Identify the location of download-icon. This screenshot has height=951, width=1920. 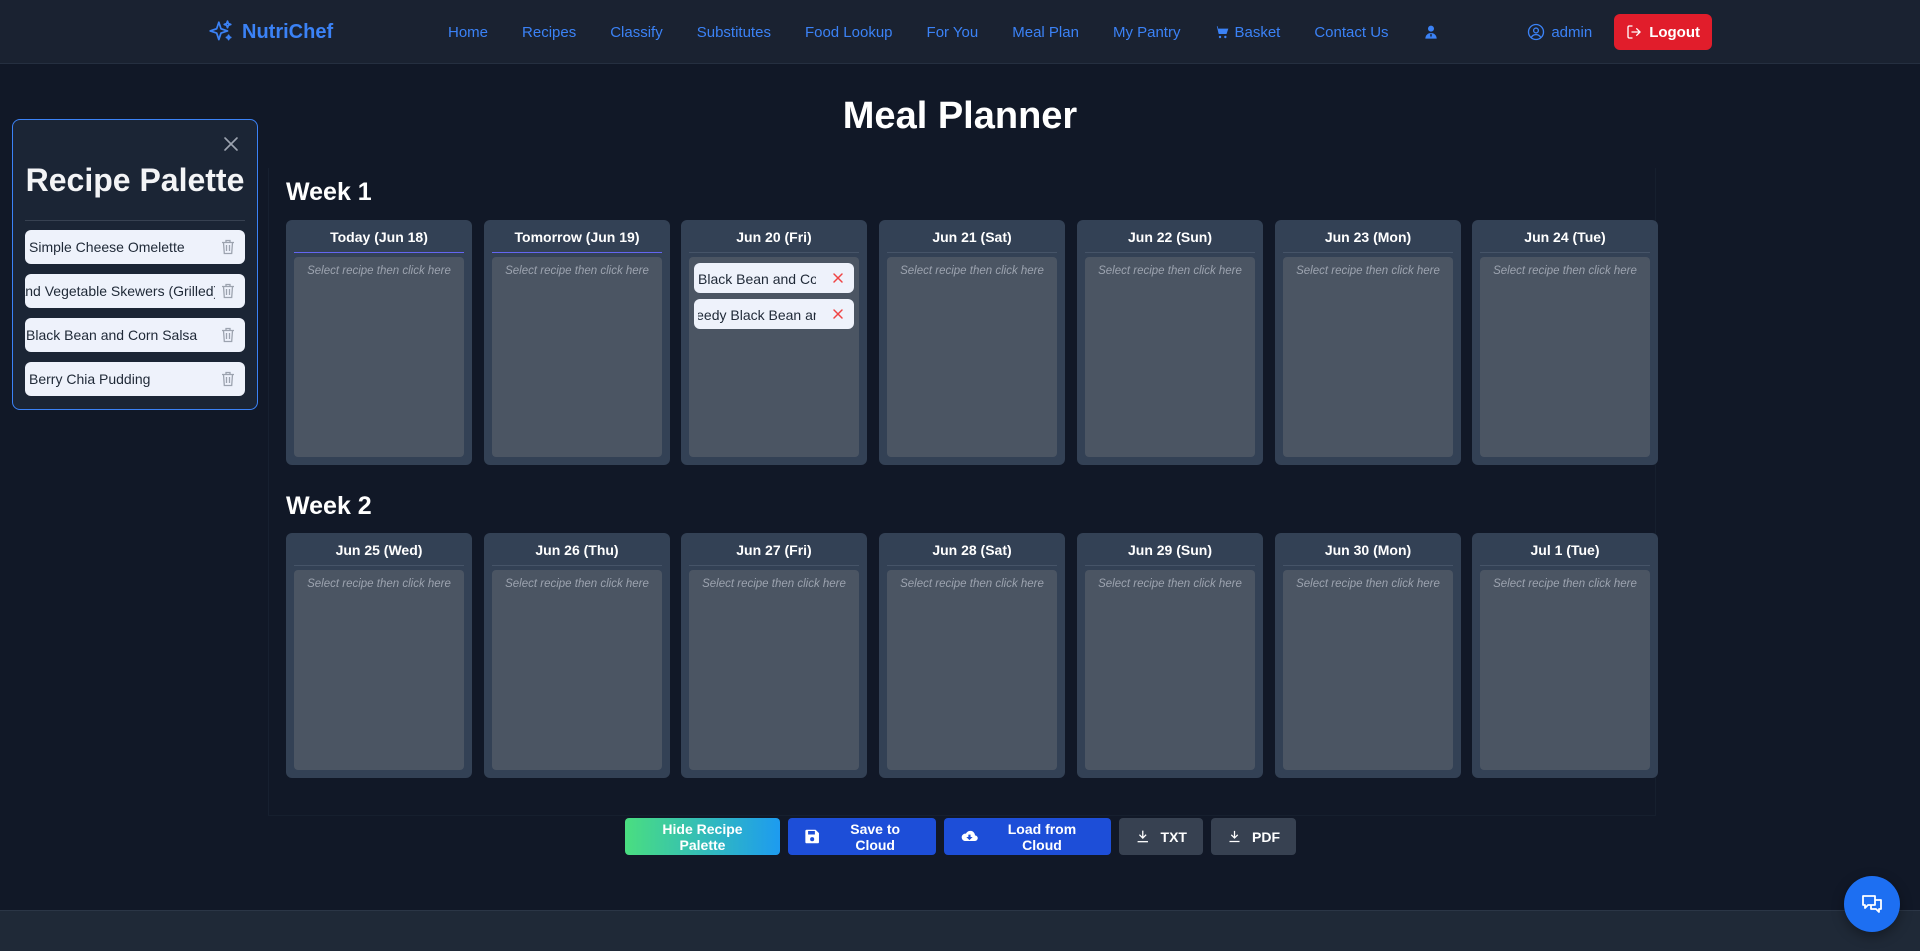
(1142, 836).